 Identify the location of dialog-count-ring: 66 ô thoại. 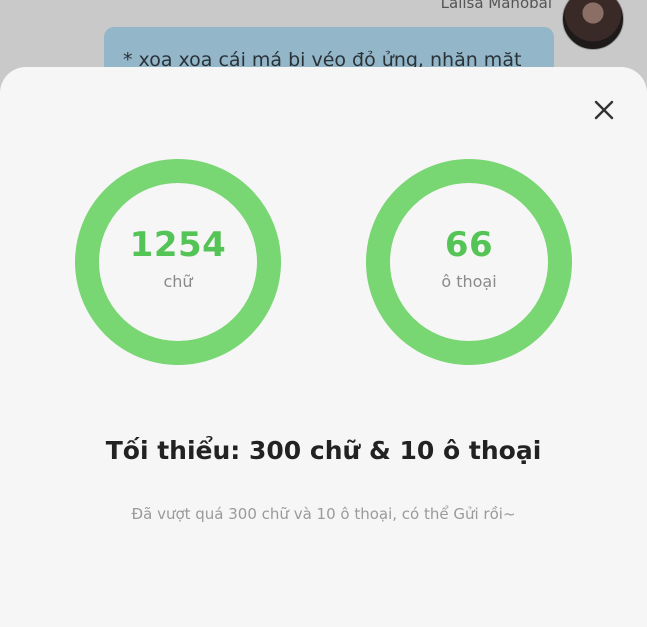
(469, 262).